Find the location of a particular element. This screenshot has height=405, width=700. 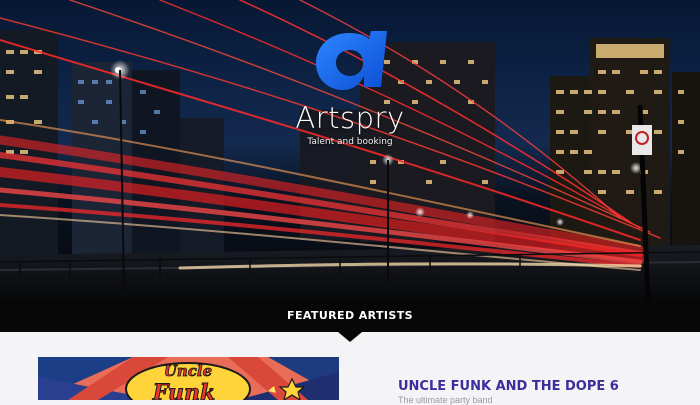

featured-artists-header: FEATURED ARTISTS is located at coordinates (350, 316).